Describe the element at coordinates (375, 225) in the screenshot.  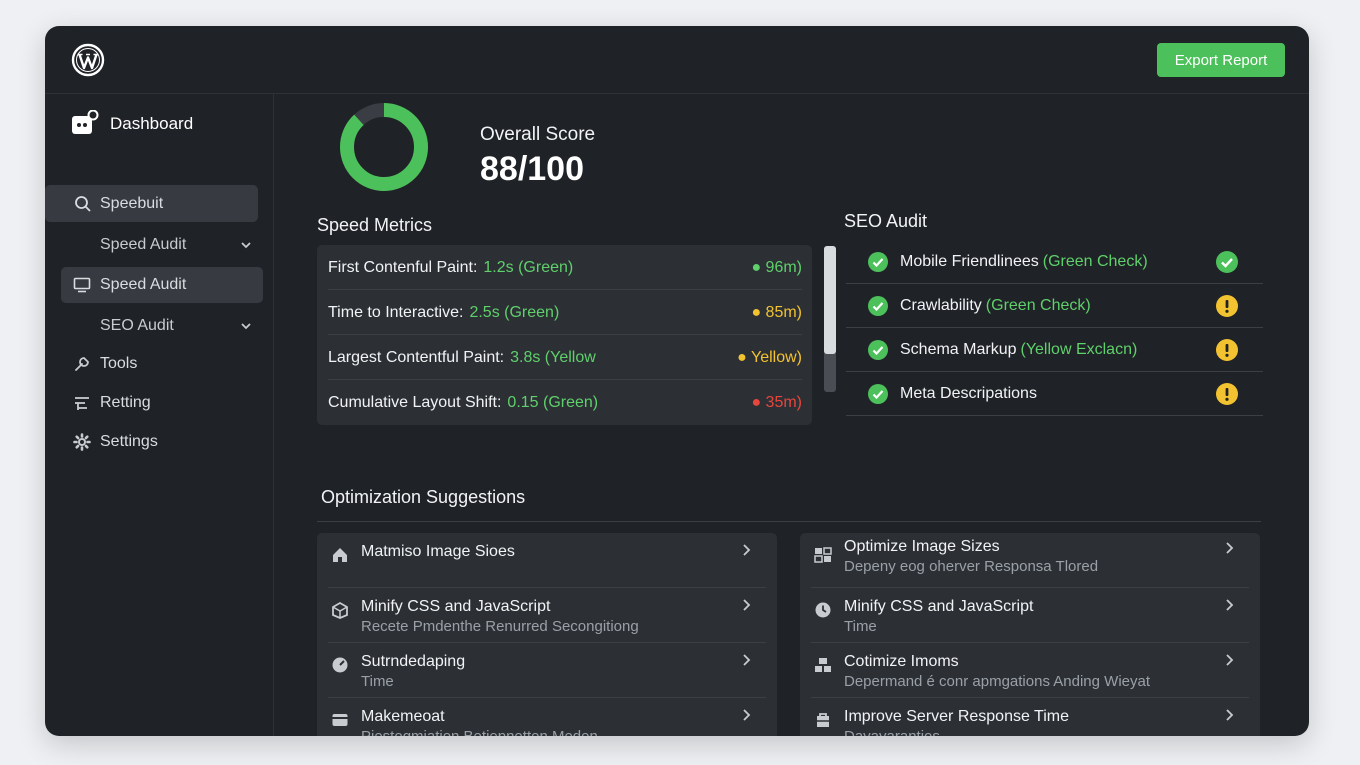
I see `speed-metrics-title: Speed Metrics` at that location.